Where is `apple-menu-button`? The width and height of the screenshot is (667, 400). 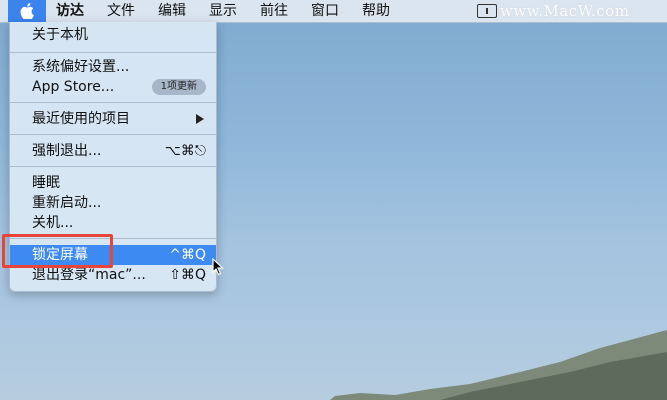
apple-menu-button is located at coordinates (27, 11).